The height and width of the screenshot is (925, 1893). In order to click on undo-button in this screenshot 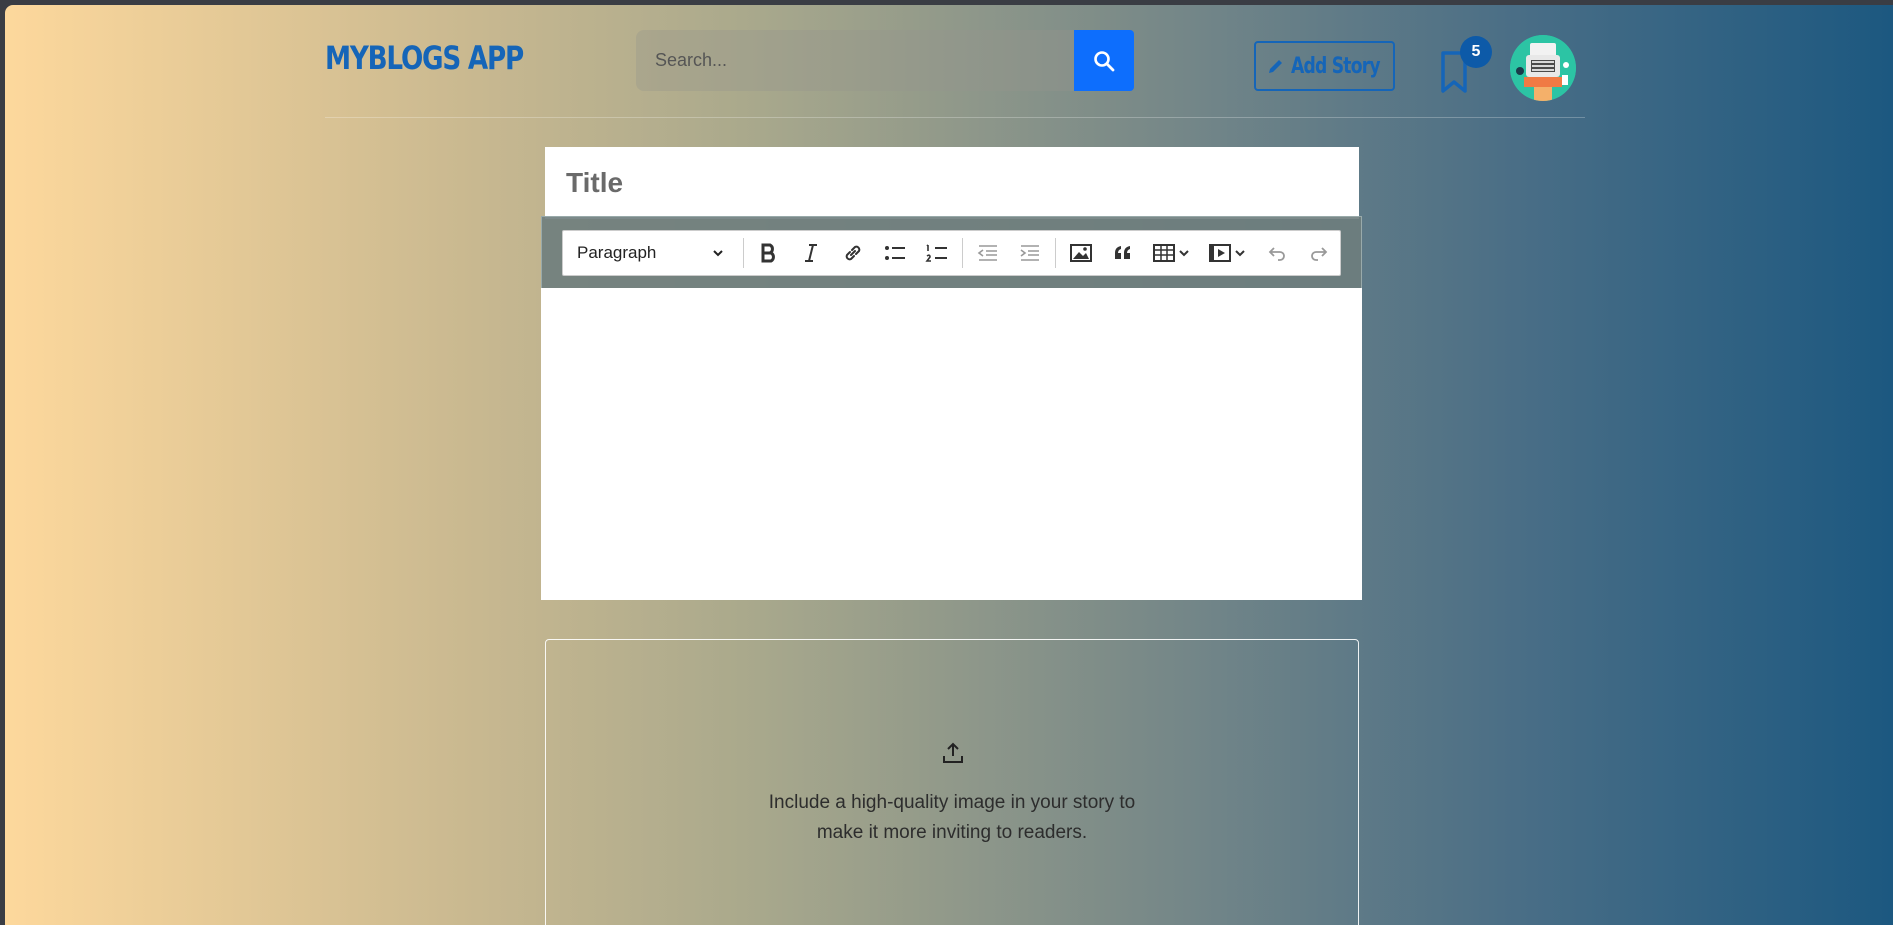, I will do `click(1277, 253)`.